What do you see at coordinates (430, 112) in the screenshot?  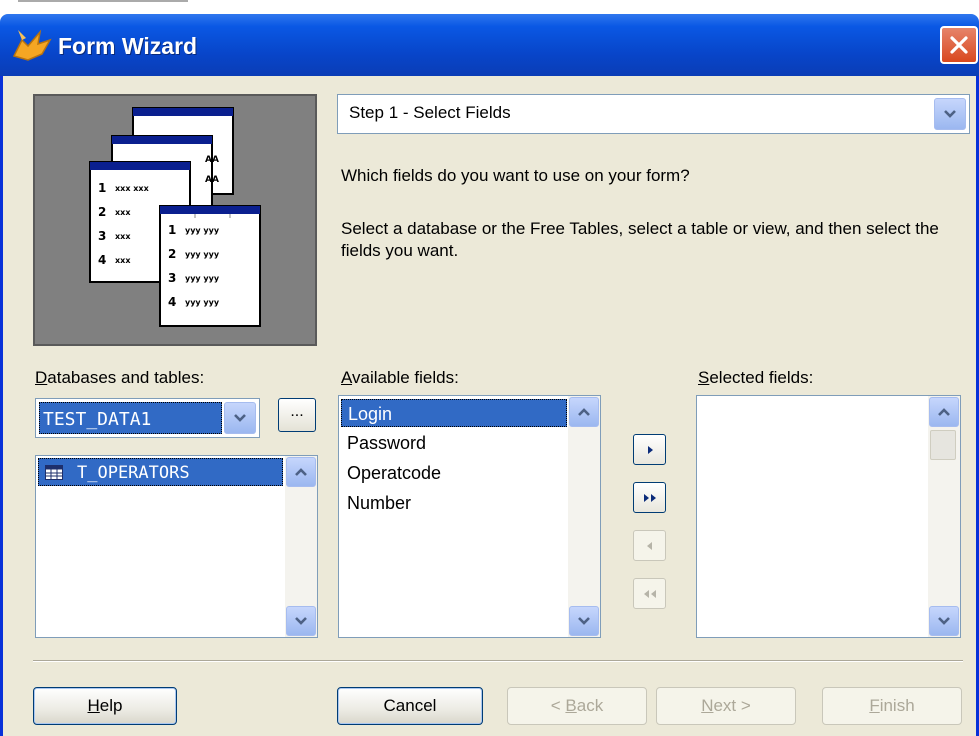 I see `step-select-value: Step 1 - Select Fields` at bounding box center [430, 112].